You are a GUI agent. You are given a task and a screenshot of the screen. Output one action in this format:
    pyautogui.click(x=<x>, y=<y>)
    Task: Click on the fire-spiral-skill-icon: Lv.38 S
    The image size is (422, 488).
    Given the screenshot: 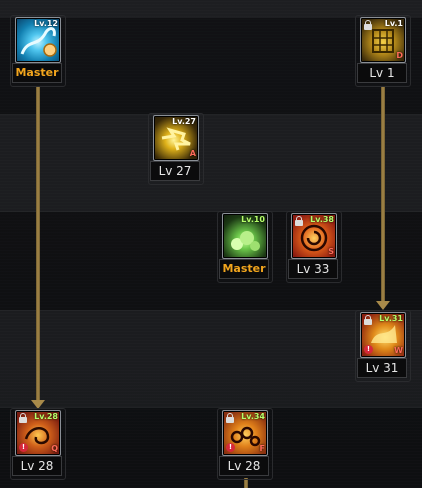 What is the action you would take?
    pyautogui.click(x=314, y=236)
    